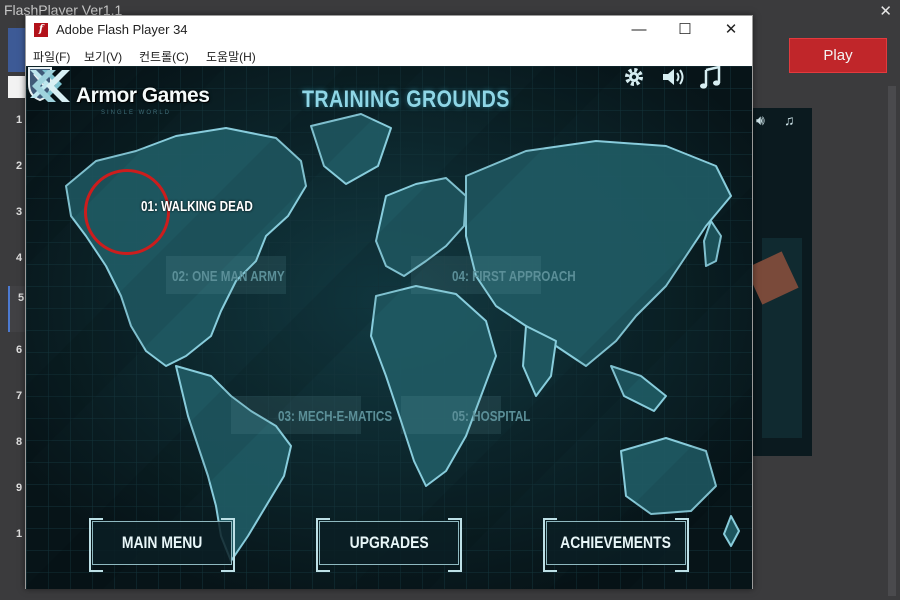 The height and width of the screenshot is (600, 900). I want to click on background-game-preview: 🔊︎ ♫, so click(782, 282).